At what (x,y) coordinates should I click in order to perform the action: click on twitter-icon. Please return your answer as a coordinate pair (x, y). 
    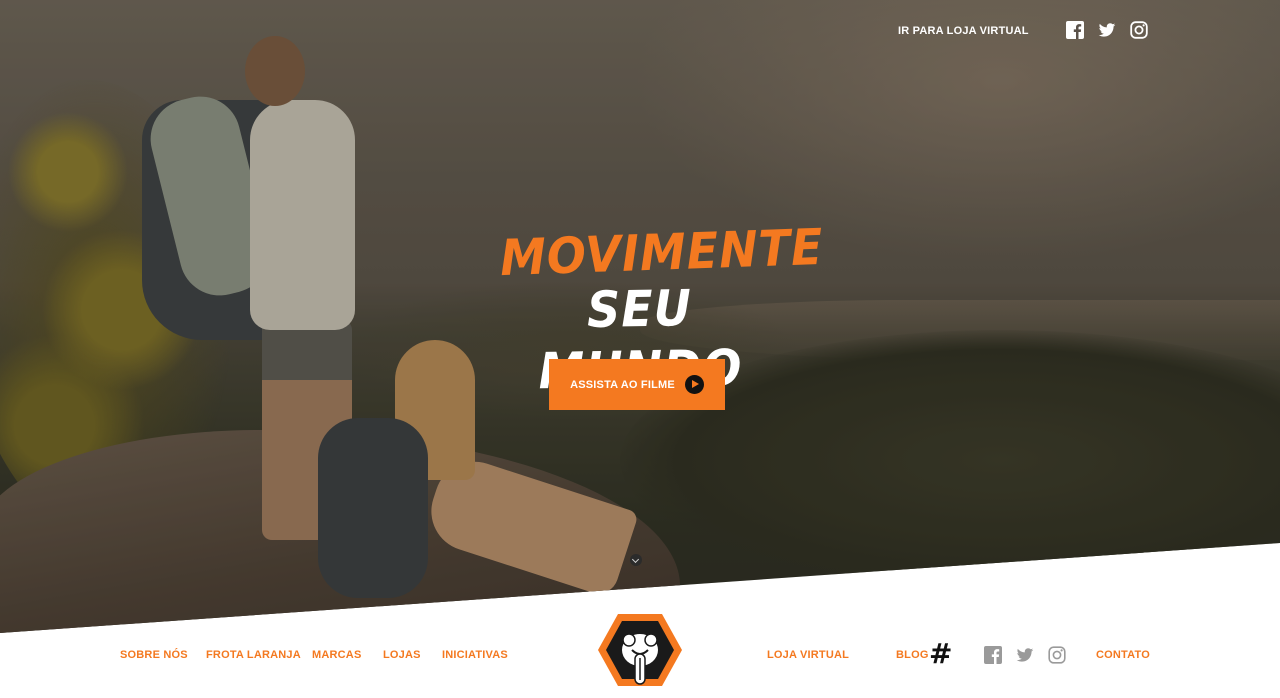
    Looking at the image, I should click on (1107, 30).